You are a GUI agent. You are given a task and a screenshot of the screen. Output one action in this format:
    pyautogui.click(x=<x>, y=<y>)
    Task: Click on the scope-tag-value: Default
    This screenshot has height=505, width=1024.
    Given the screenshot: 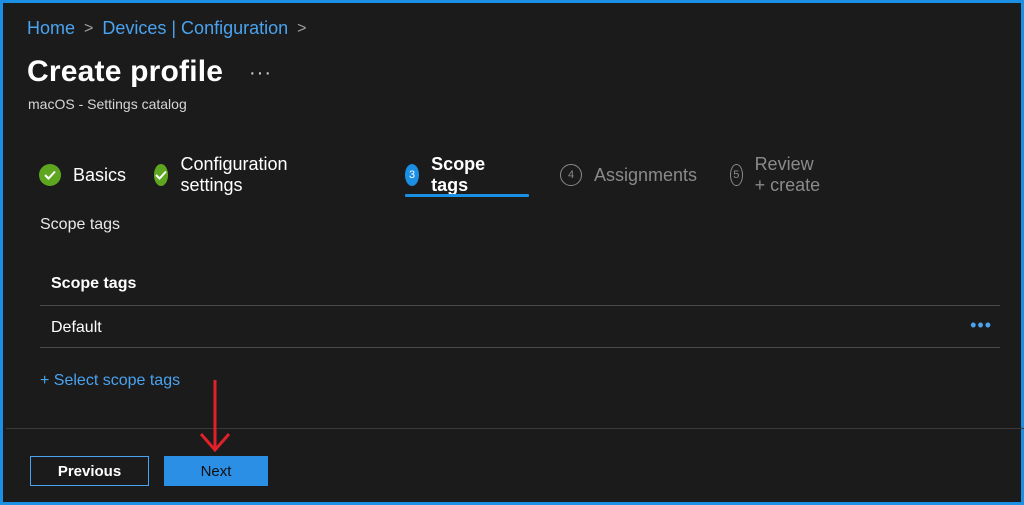 What is the action you would take?
    pyautogui.click(x=76, y=327)
    